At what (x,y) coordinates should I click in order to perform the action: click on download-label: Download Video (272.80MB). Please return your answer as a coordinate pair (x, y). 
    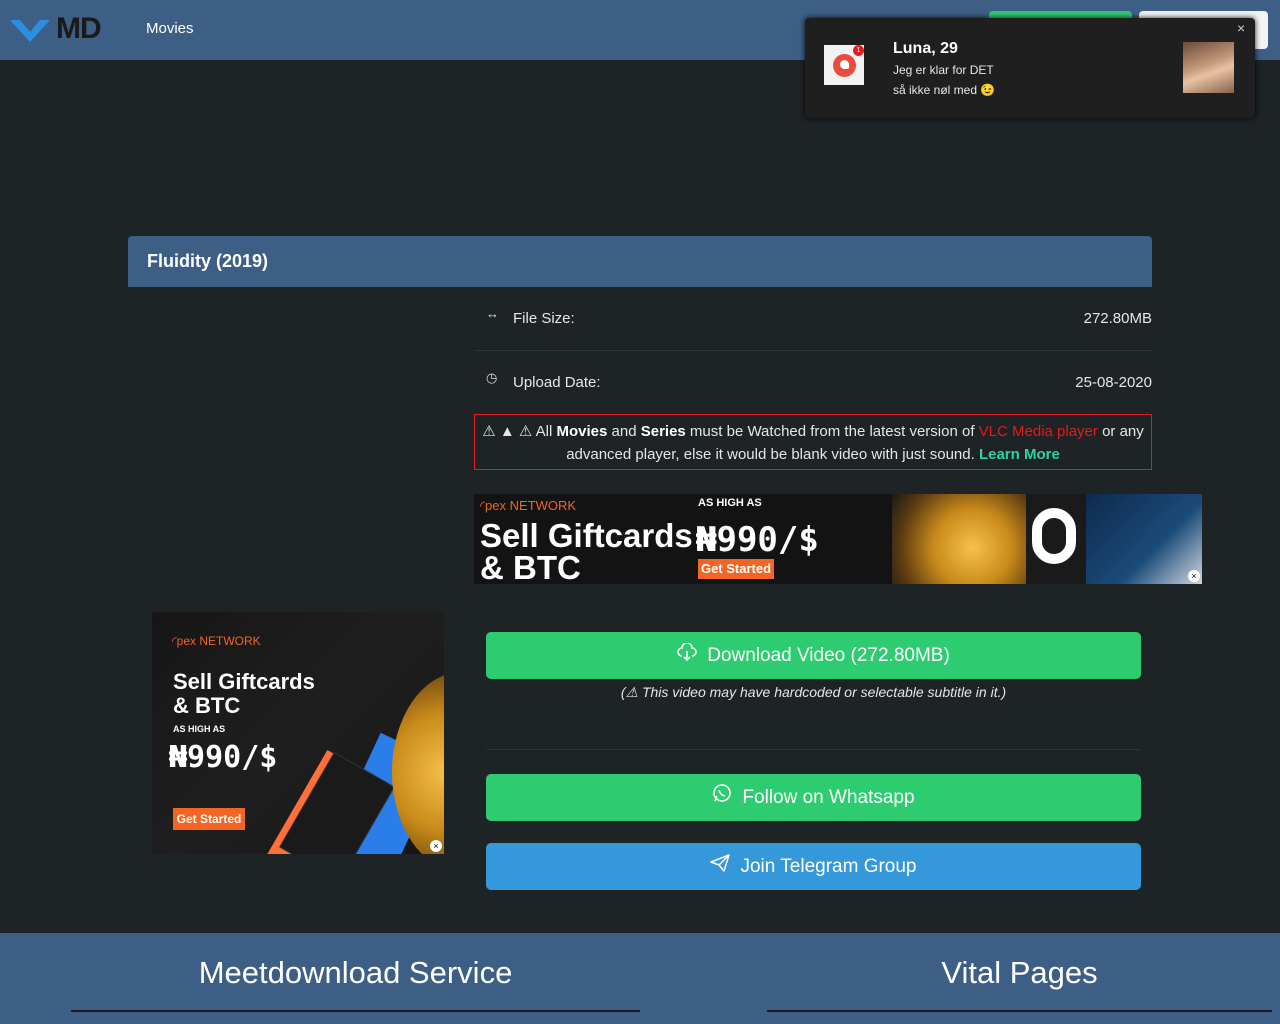
    Looking at the image, I should click on (828, 655).